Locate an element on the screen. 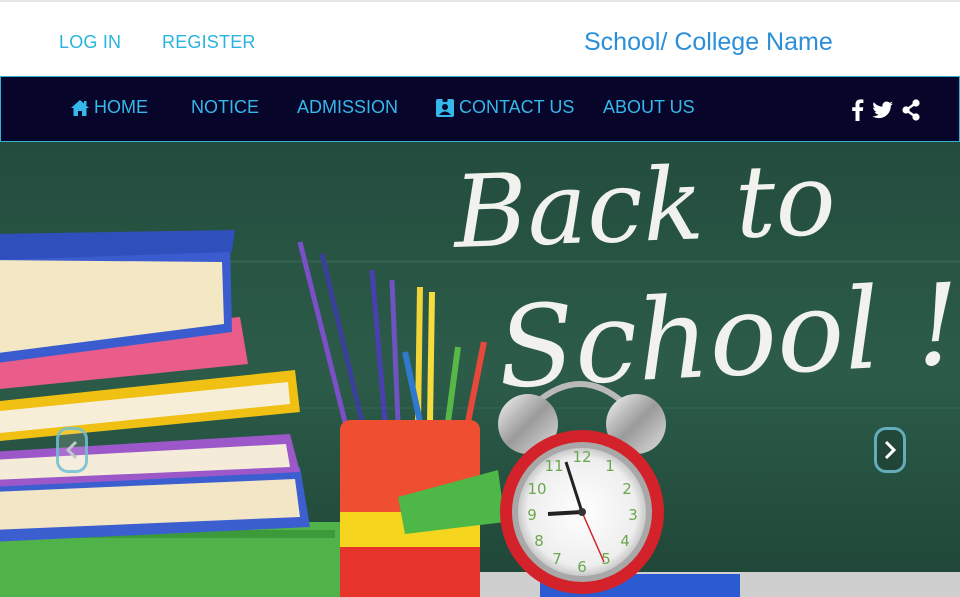 This screenshot has width=960, height=597. nav-contact: CONTACT US is located at coordinates (504, 107).